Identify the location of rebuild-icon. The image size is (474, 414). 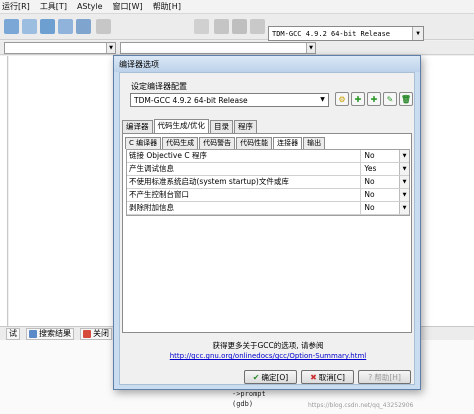
(65, 26).